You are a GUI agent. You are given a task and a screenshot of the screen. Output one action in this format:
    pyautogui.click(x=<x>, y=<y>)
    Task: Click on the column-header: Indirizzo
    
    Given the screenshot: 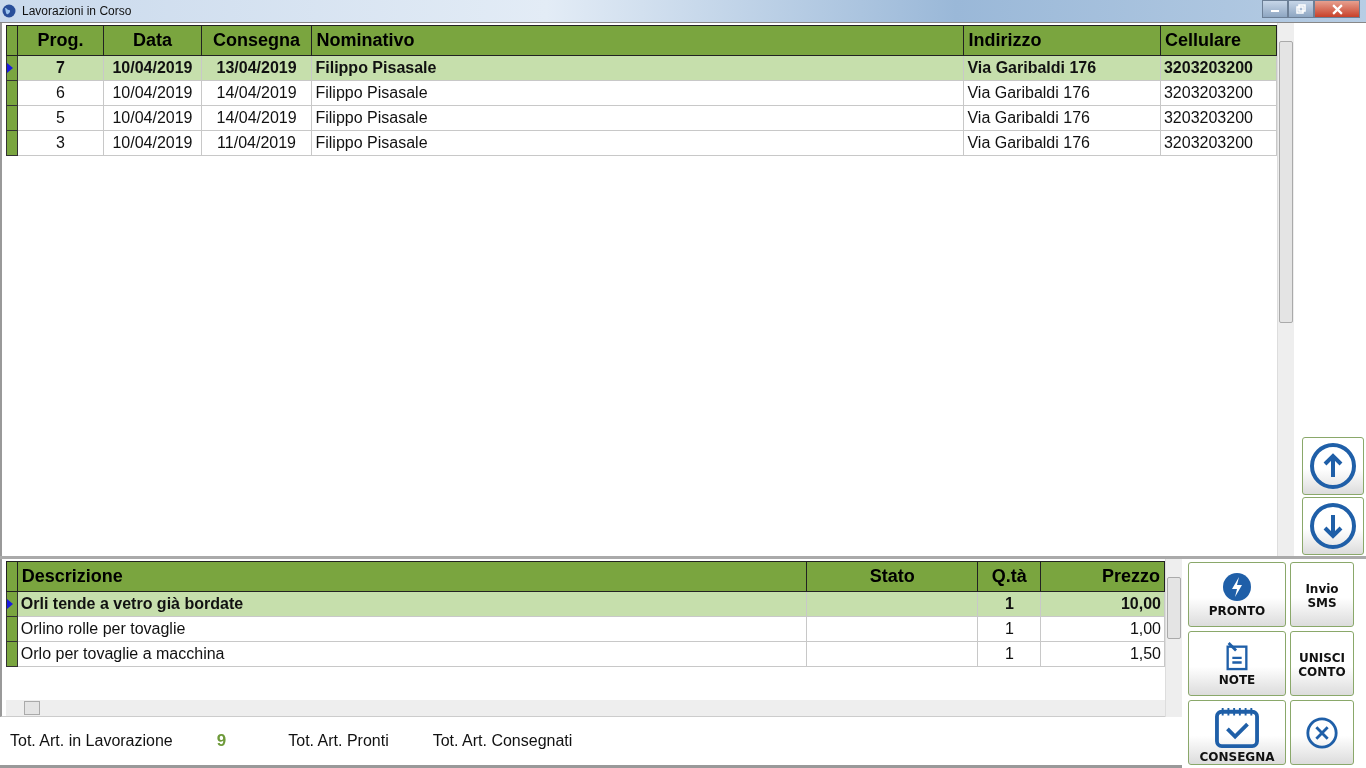 What is the action you would take?
    pyautogui.click(x=1062, y=40)
    